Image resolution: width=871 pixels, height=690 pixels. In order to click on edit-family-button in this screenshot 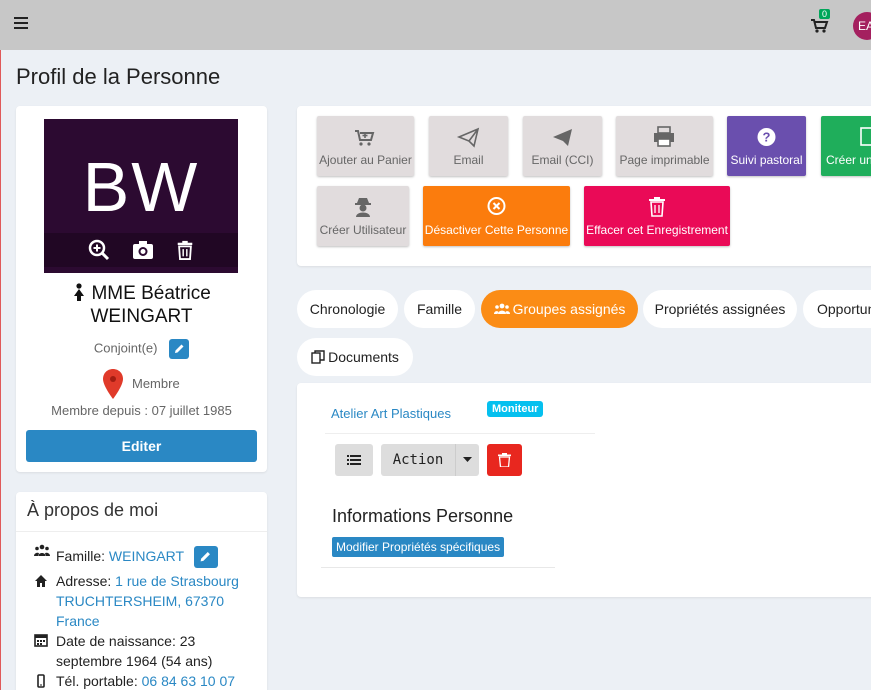, I will do `click(205, 557)`.